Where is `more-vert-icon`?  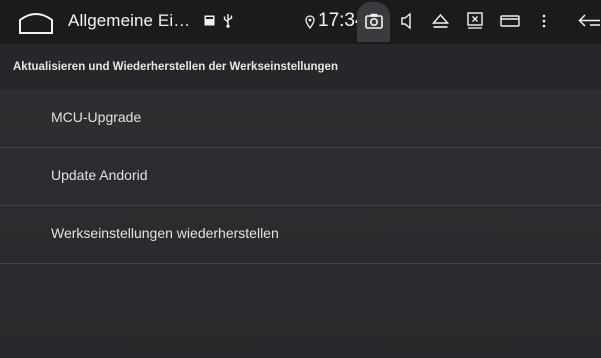 more-vert-icon is located at coordinates (544, 21).